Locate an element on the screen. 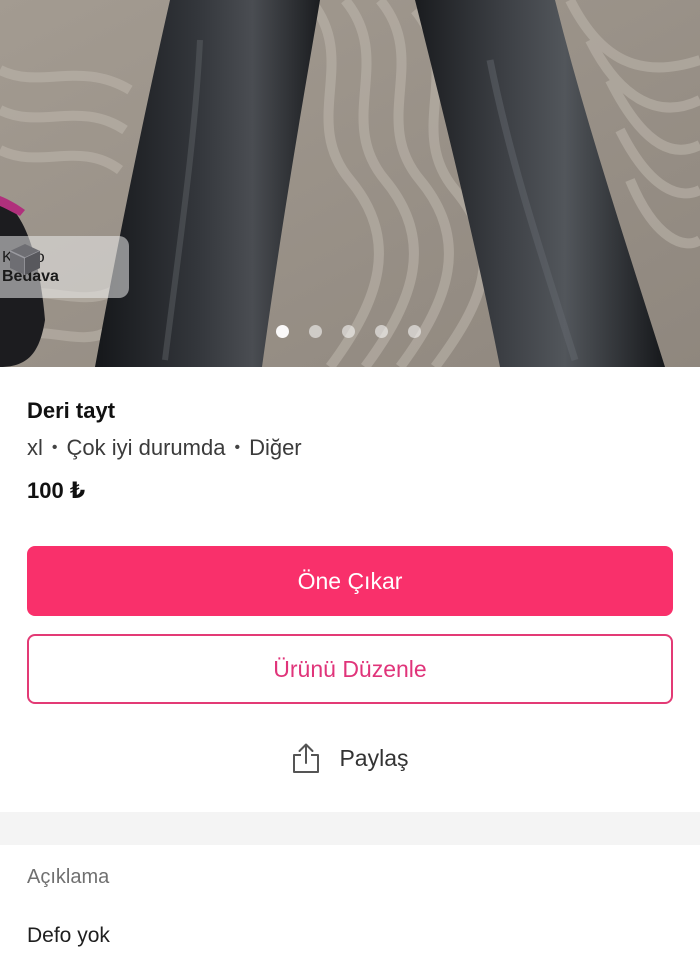 The height and width of the screenshot is (980, 700). free-shipping-badge: Kargo Bedava is located at coordinates (64, 267).